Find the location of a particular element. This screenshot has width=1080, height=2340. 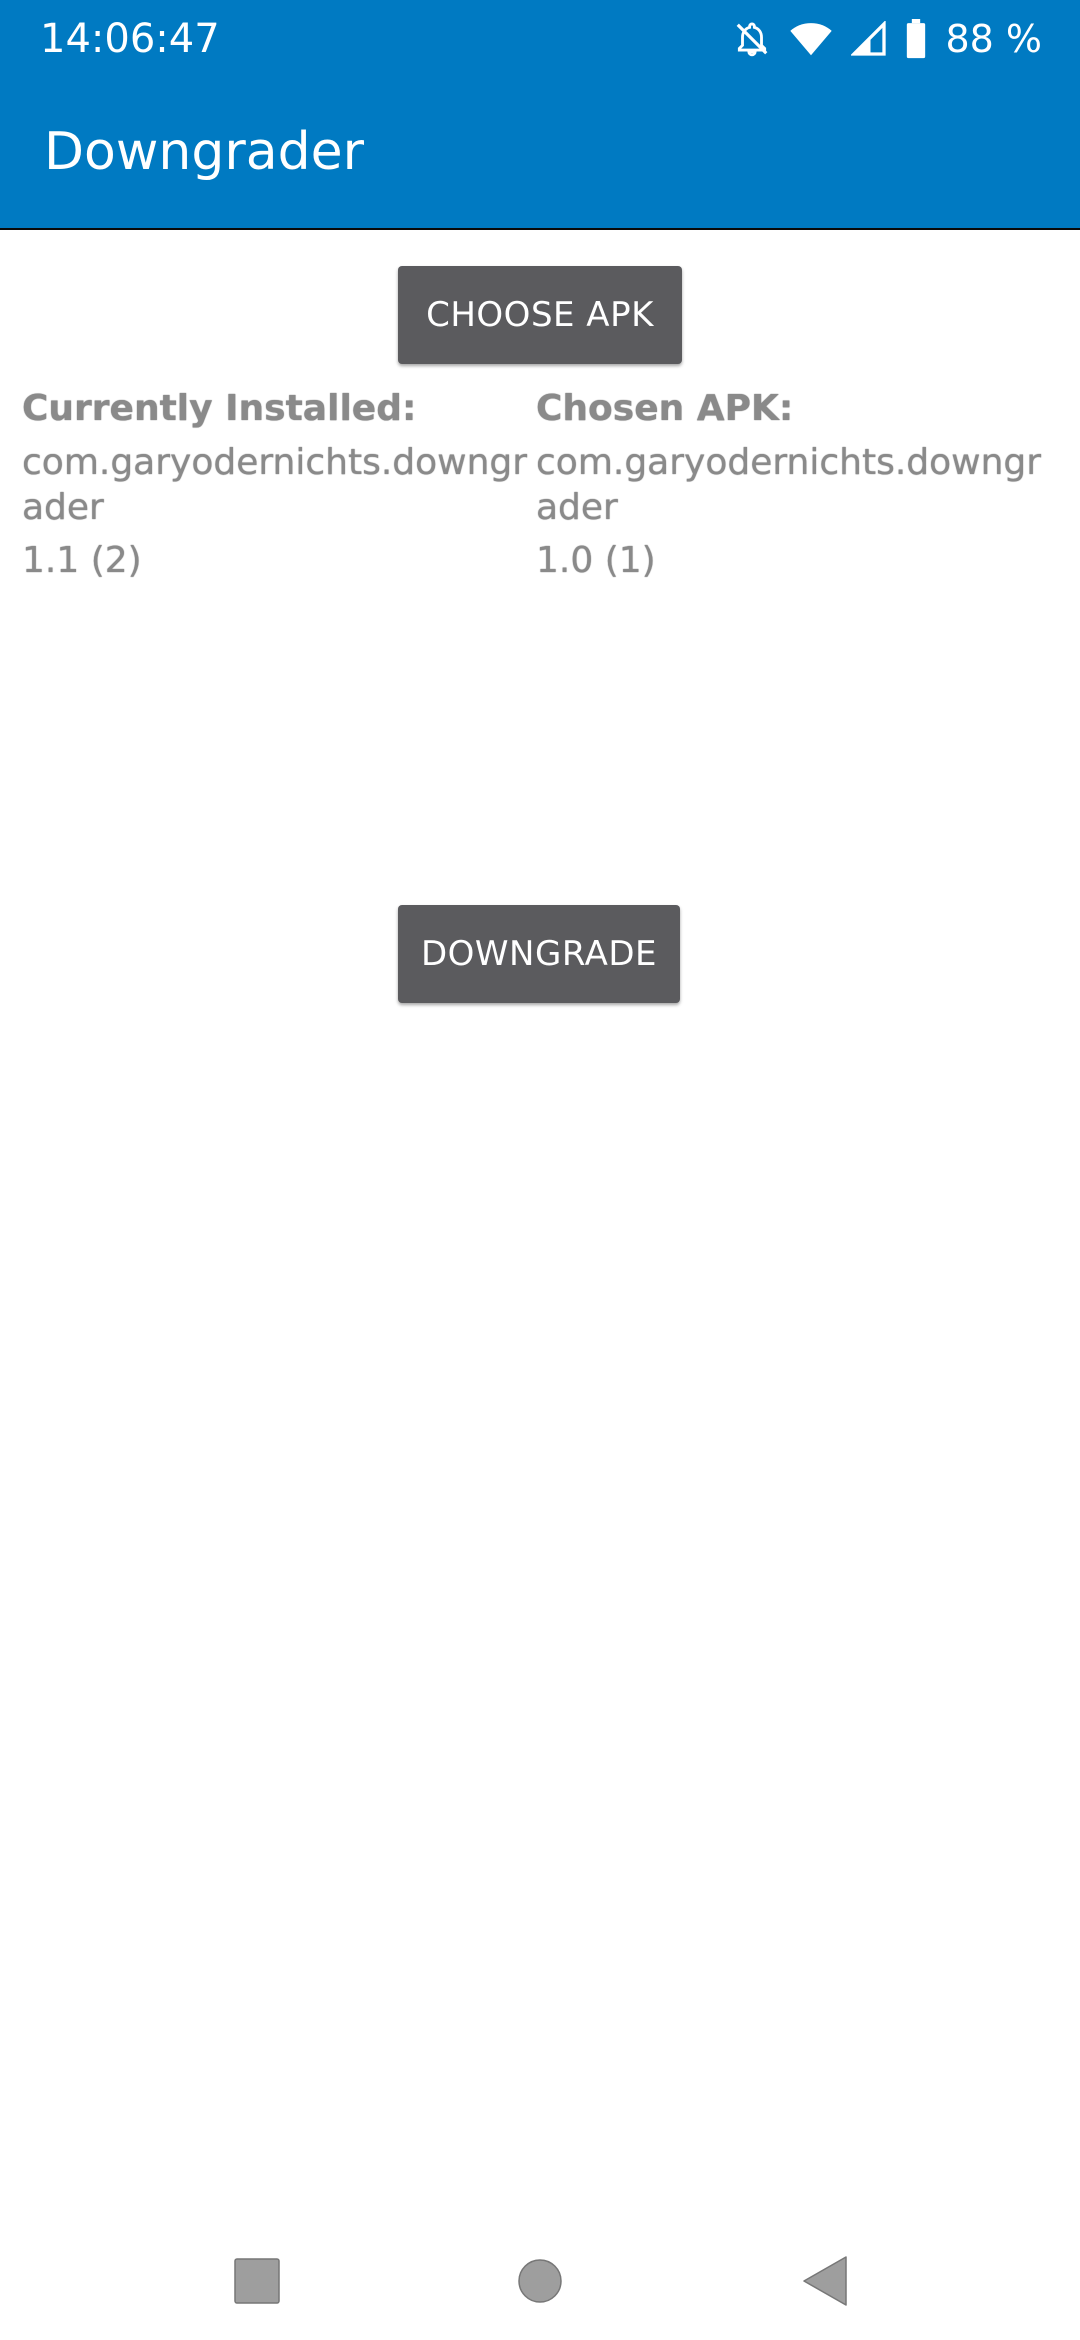

status-bar: 14:06:47 88 % is located at coordinates (540, 39).